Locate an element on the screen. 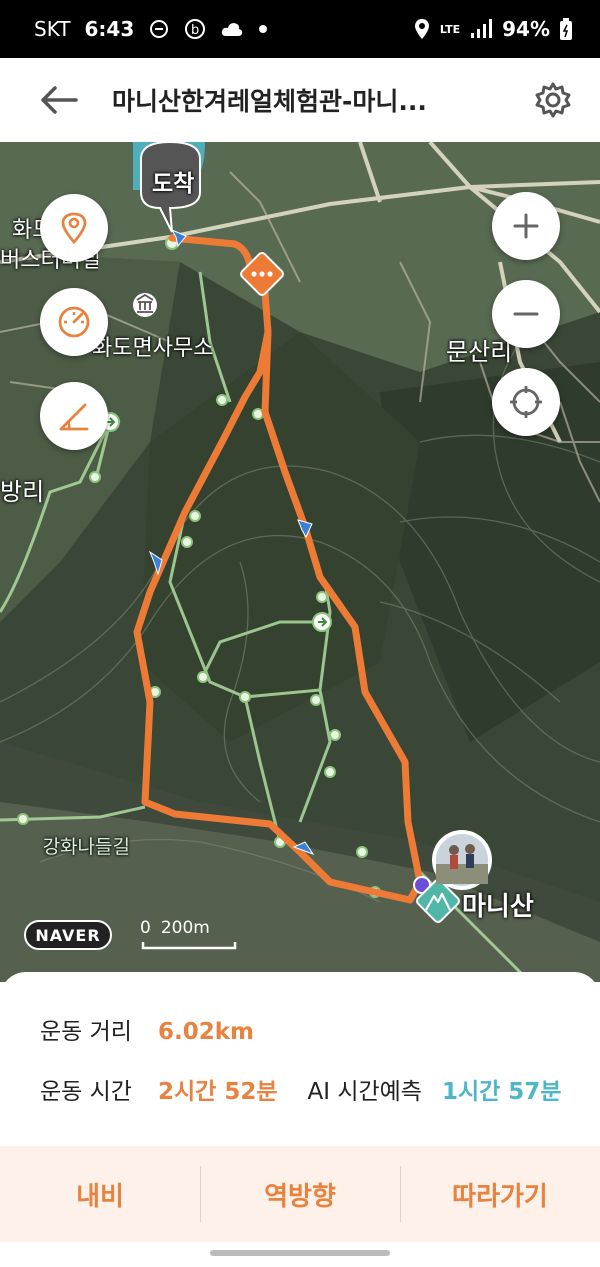 The width and height of the screenshot is (600, 1267). time-label: 운동 시간 is located at coordinates (86, 1092).